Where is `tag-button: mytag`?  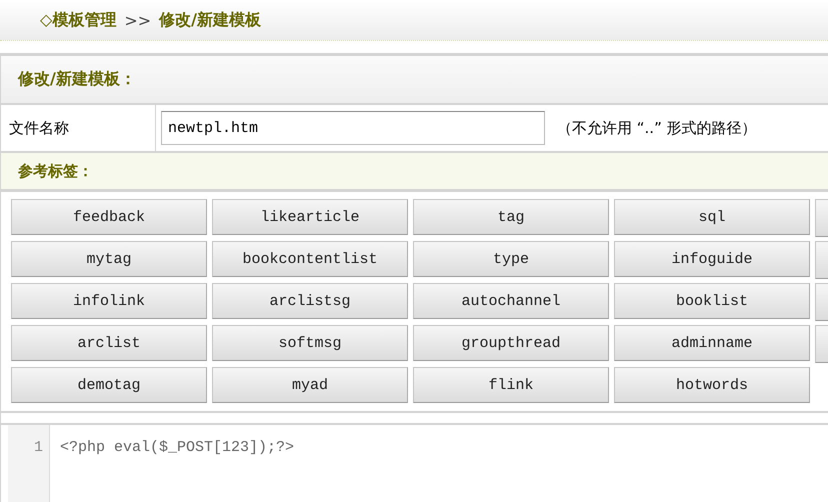
tag-button: mytag is located at coordinates (109, 259).